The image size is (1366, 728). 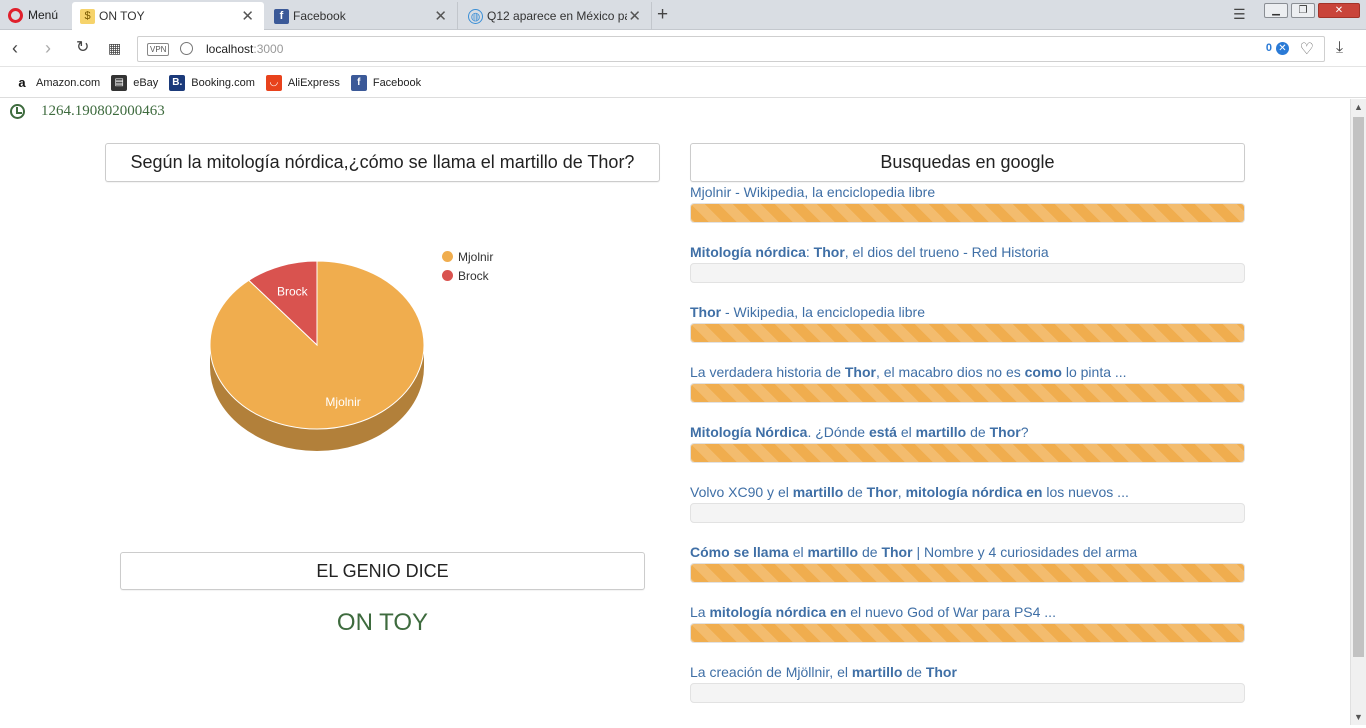 I want to click on adblock-icon: ✕, so click(x=1282, y=48).